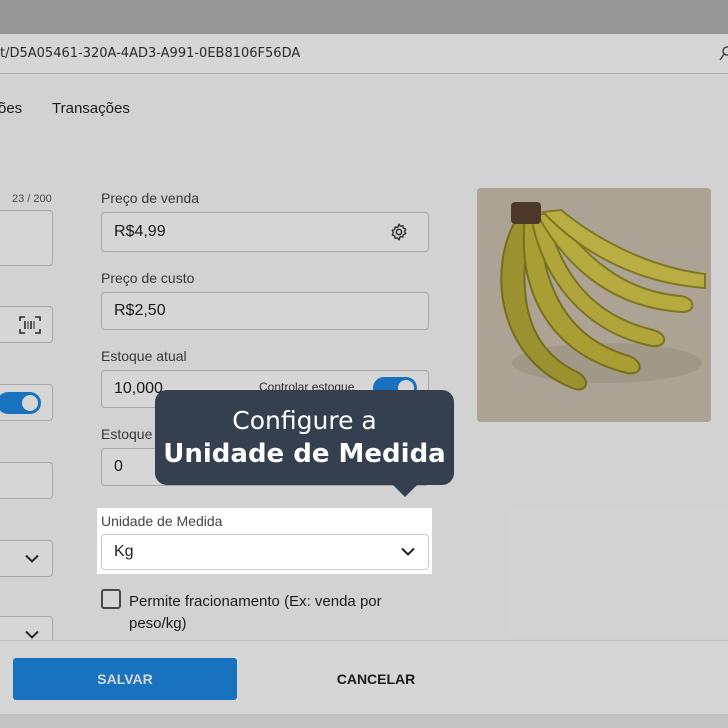 The width and height of the screenshot is (728, 728). What do you see at coordinates (148, 278) in the screenshot?
I see `cost-price-label: Preço de custo` at bounding box center [148, 278].